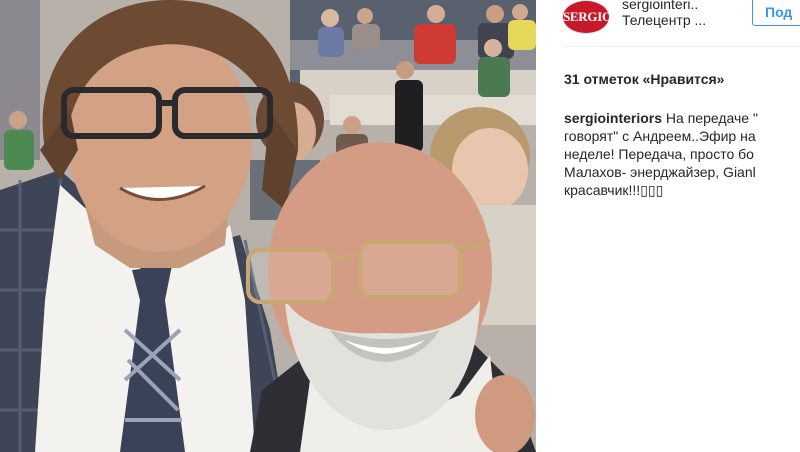  Describe the element at coordinates (776, 13) in the screenshot. I see `follow-button: Под` at that location.